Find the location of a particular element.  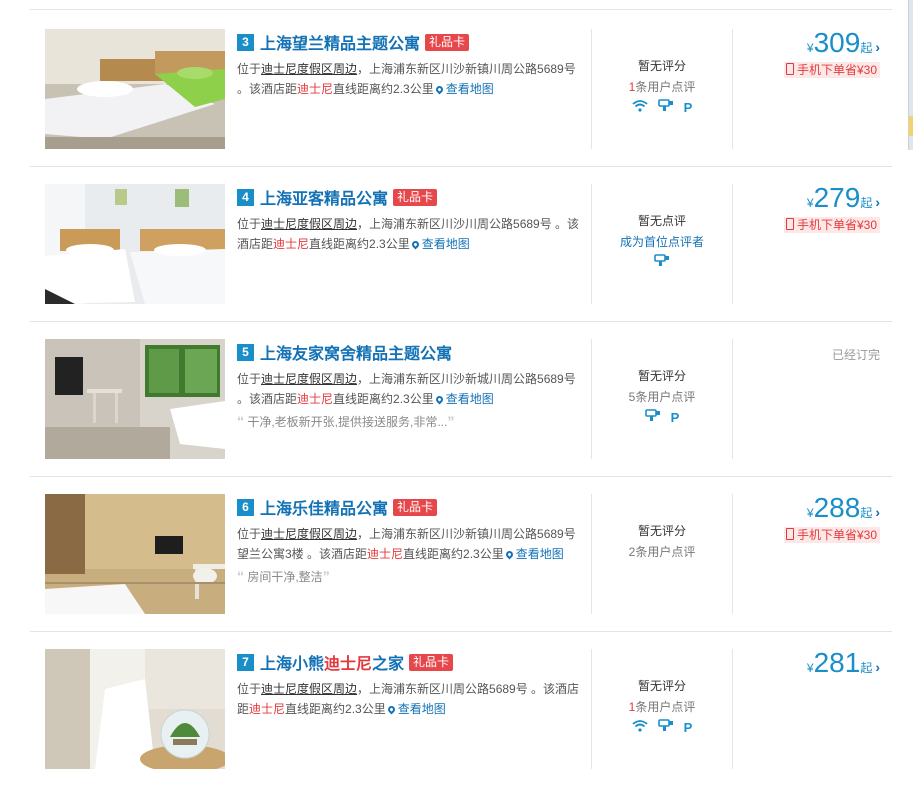

side-map-panel is located at coordinates (910, 75).